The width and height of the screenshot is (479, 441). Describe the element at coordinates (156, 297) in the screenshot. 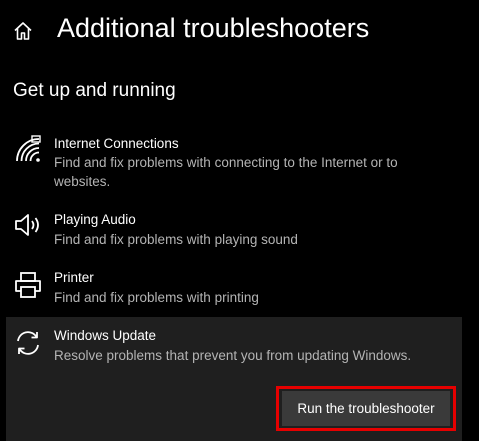

I see `troubleshooter-description: Find and fix problems with printing` at that location.